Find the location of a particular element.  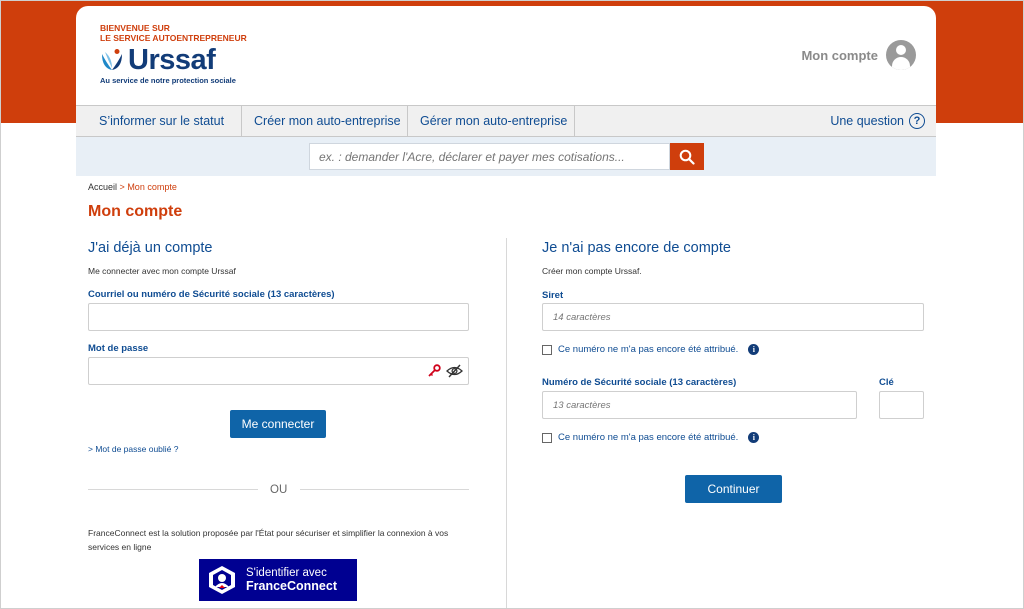

toggle-password-visibility-icon is located at coordinates (454, 371).